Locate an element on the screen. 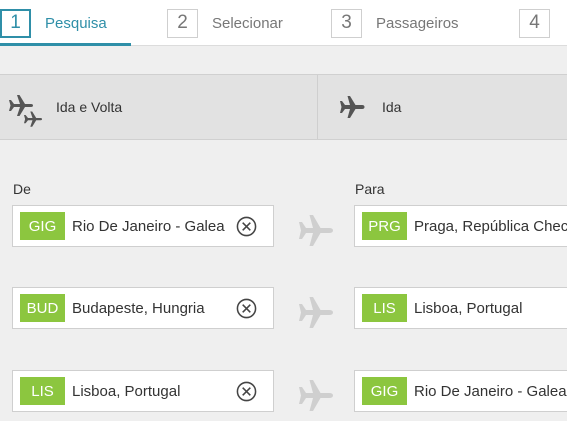  destination-field-1: PRG Praga, República Chec is located at coordinates (460, 226).